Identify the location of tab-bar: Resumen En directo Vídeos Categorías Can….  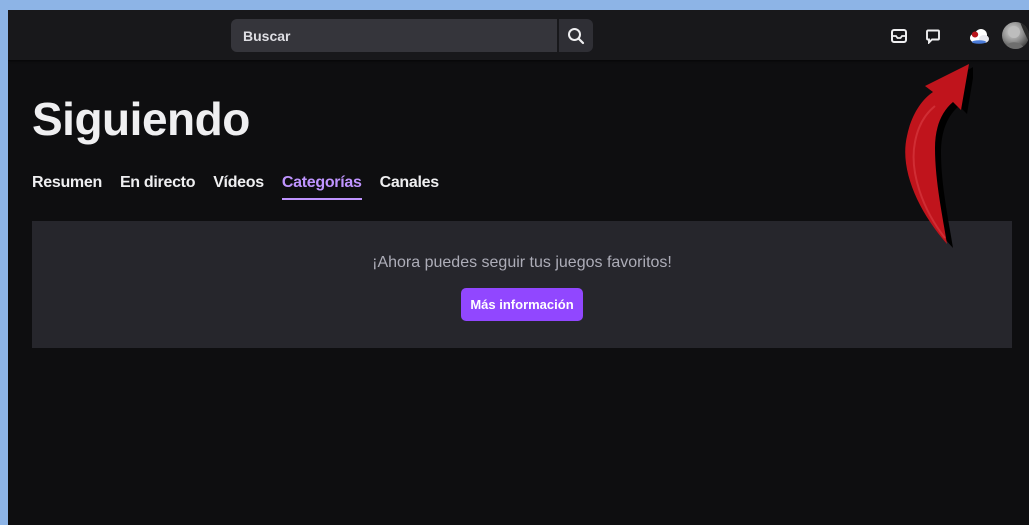
(244, 187).